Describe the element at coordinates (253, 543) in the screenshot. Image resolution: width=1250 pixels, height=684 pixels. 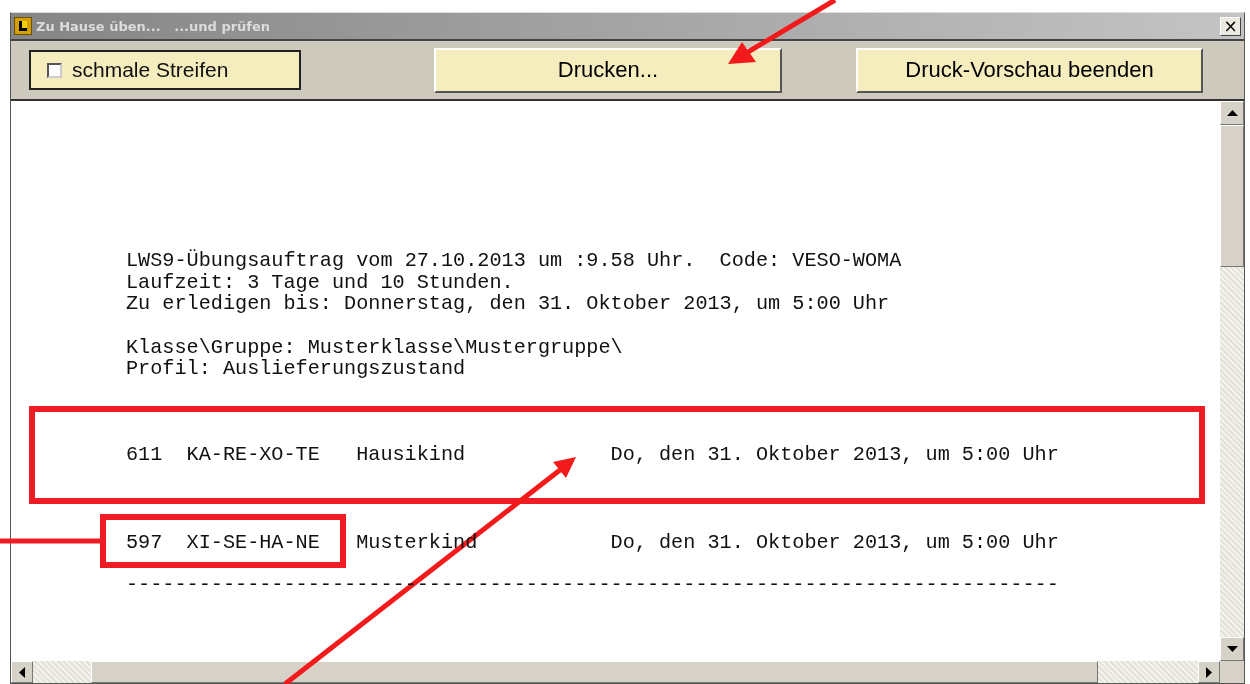
I see `table-cell-text: XI-SE-HA-NE` at that location.